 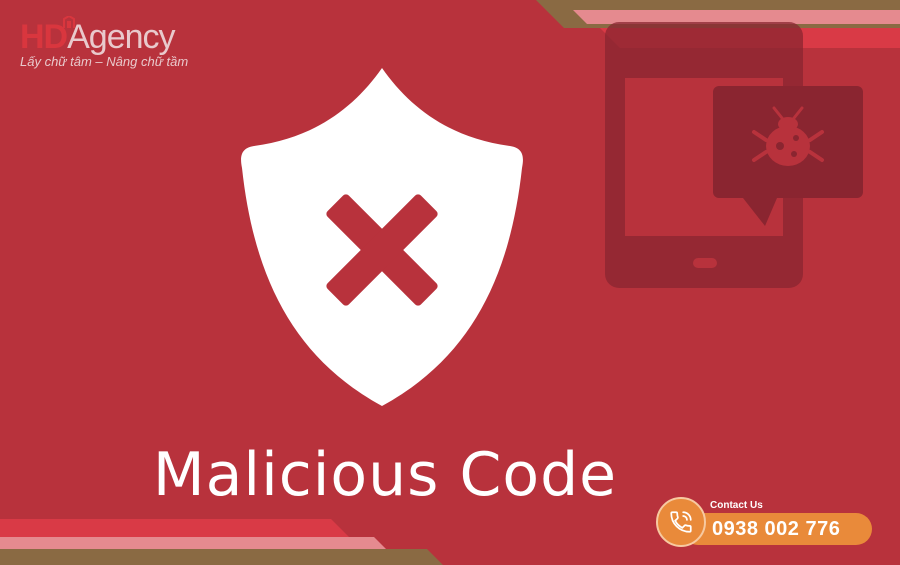 I want to click on contact-button: Contact Us 0938 002 776, so click(x=766, y=523).